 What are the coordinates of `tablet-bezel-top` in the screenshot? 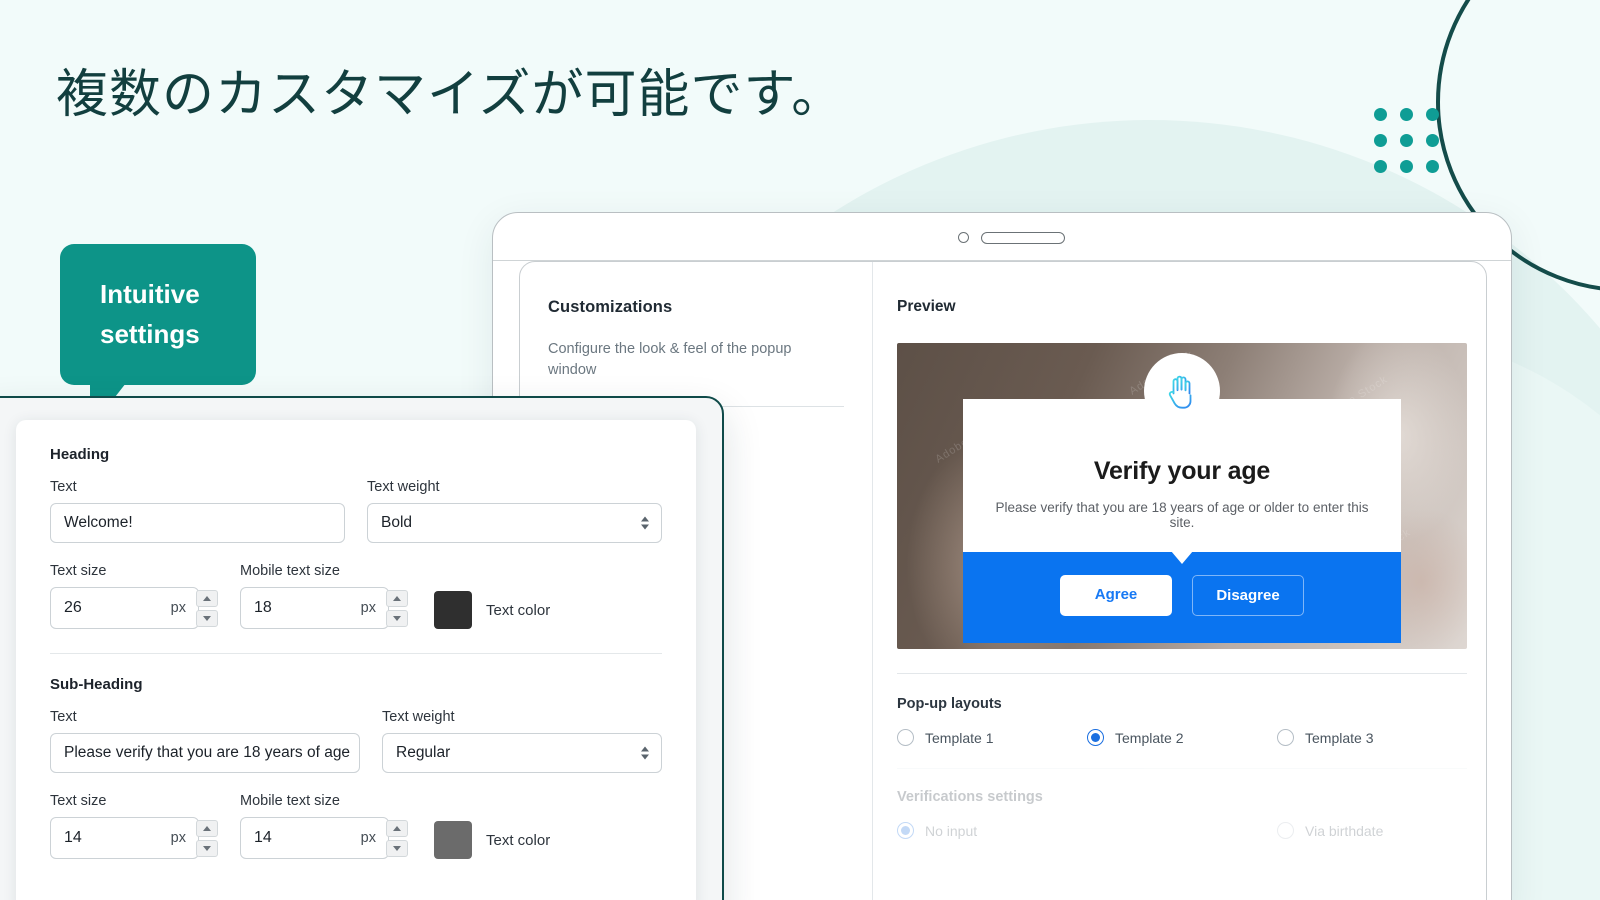 It's located at (1002, 237).